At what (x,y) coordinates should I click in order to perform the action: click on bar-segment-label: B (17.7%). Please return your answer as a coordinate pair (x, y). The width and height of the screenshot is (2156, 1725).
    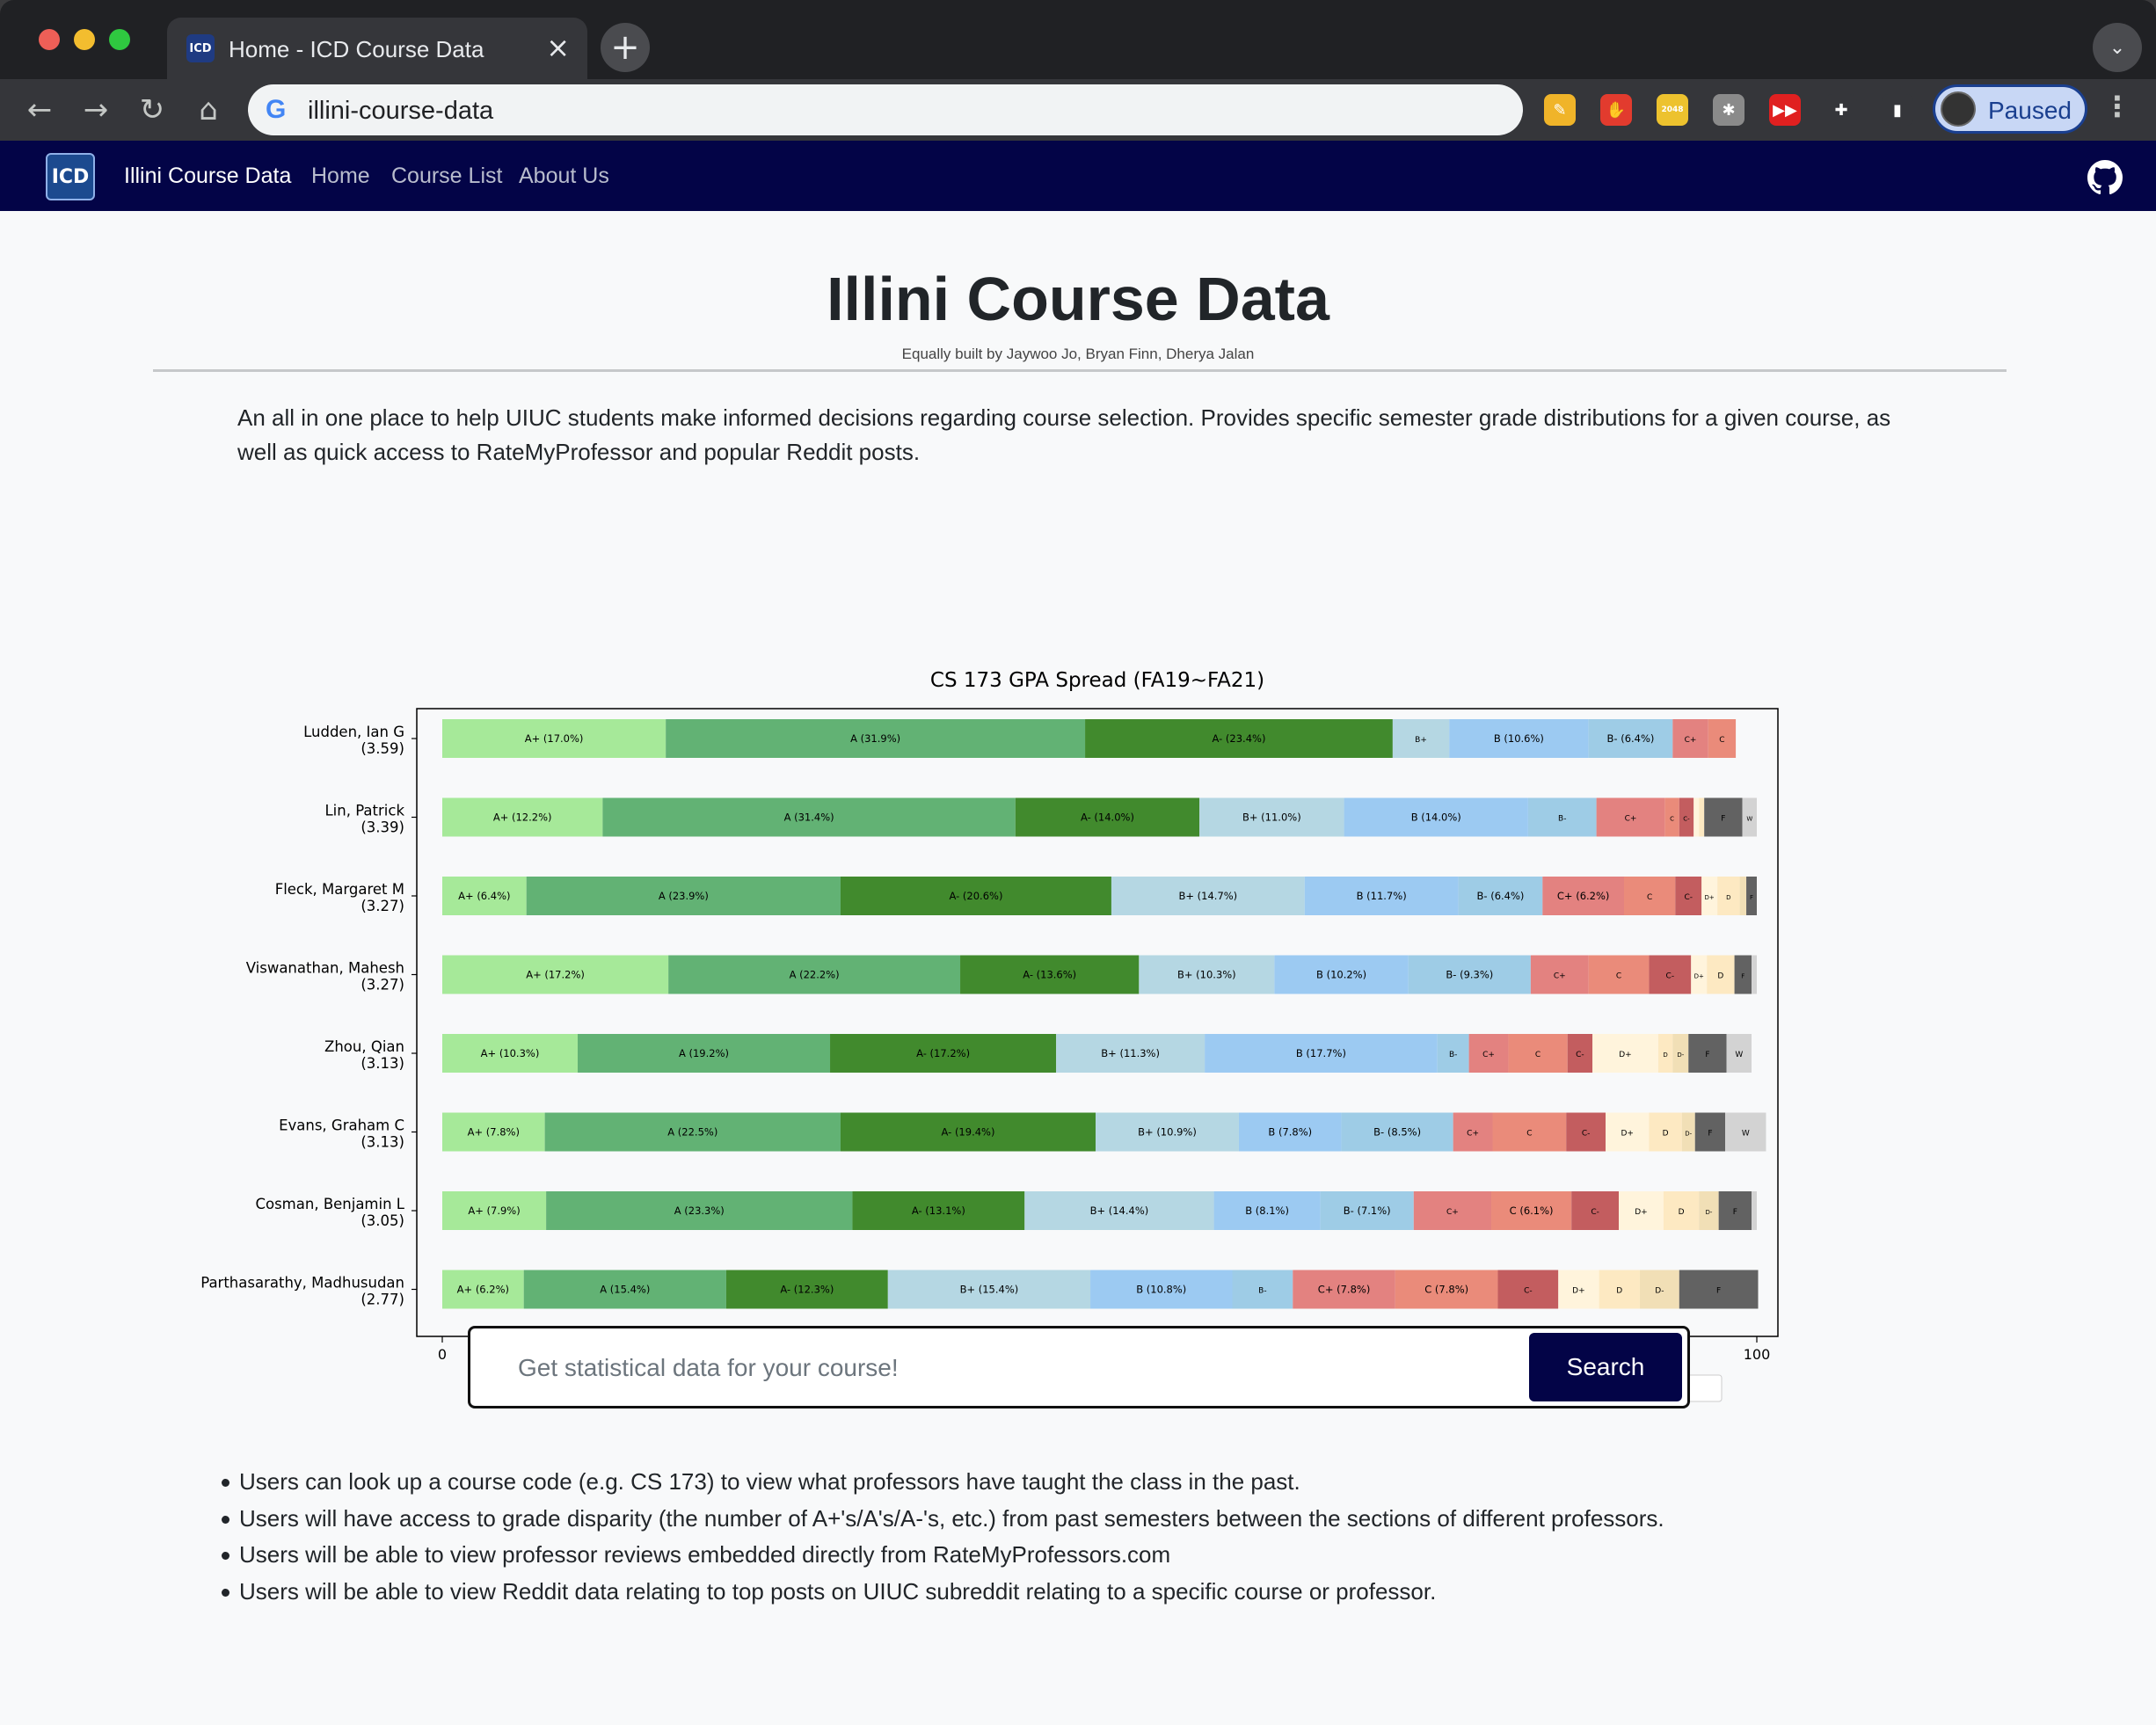
    Looking at the image, I should click on (1321, 1053).